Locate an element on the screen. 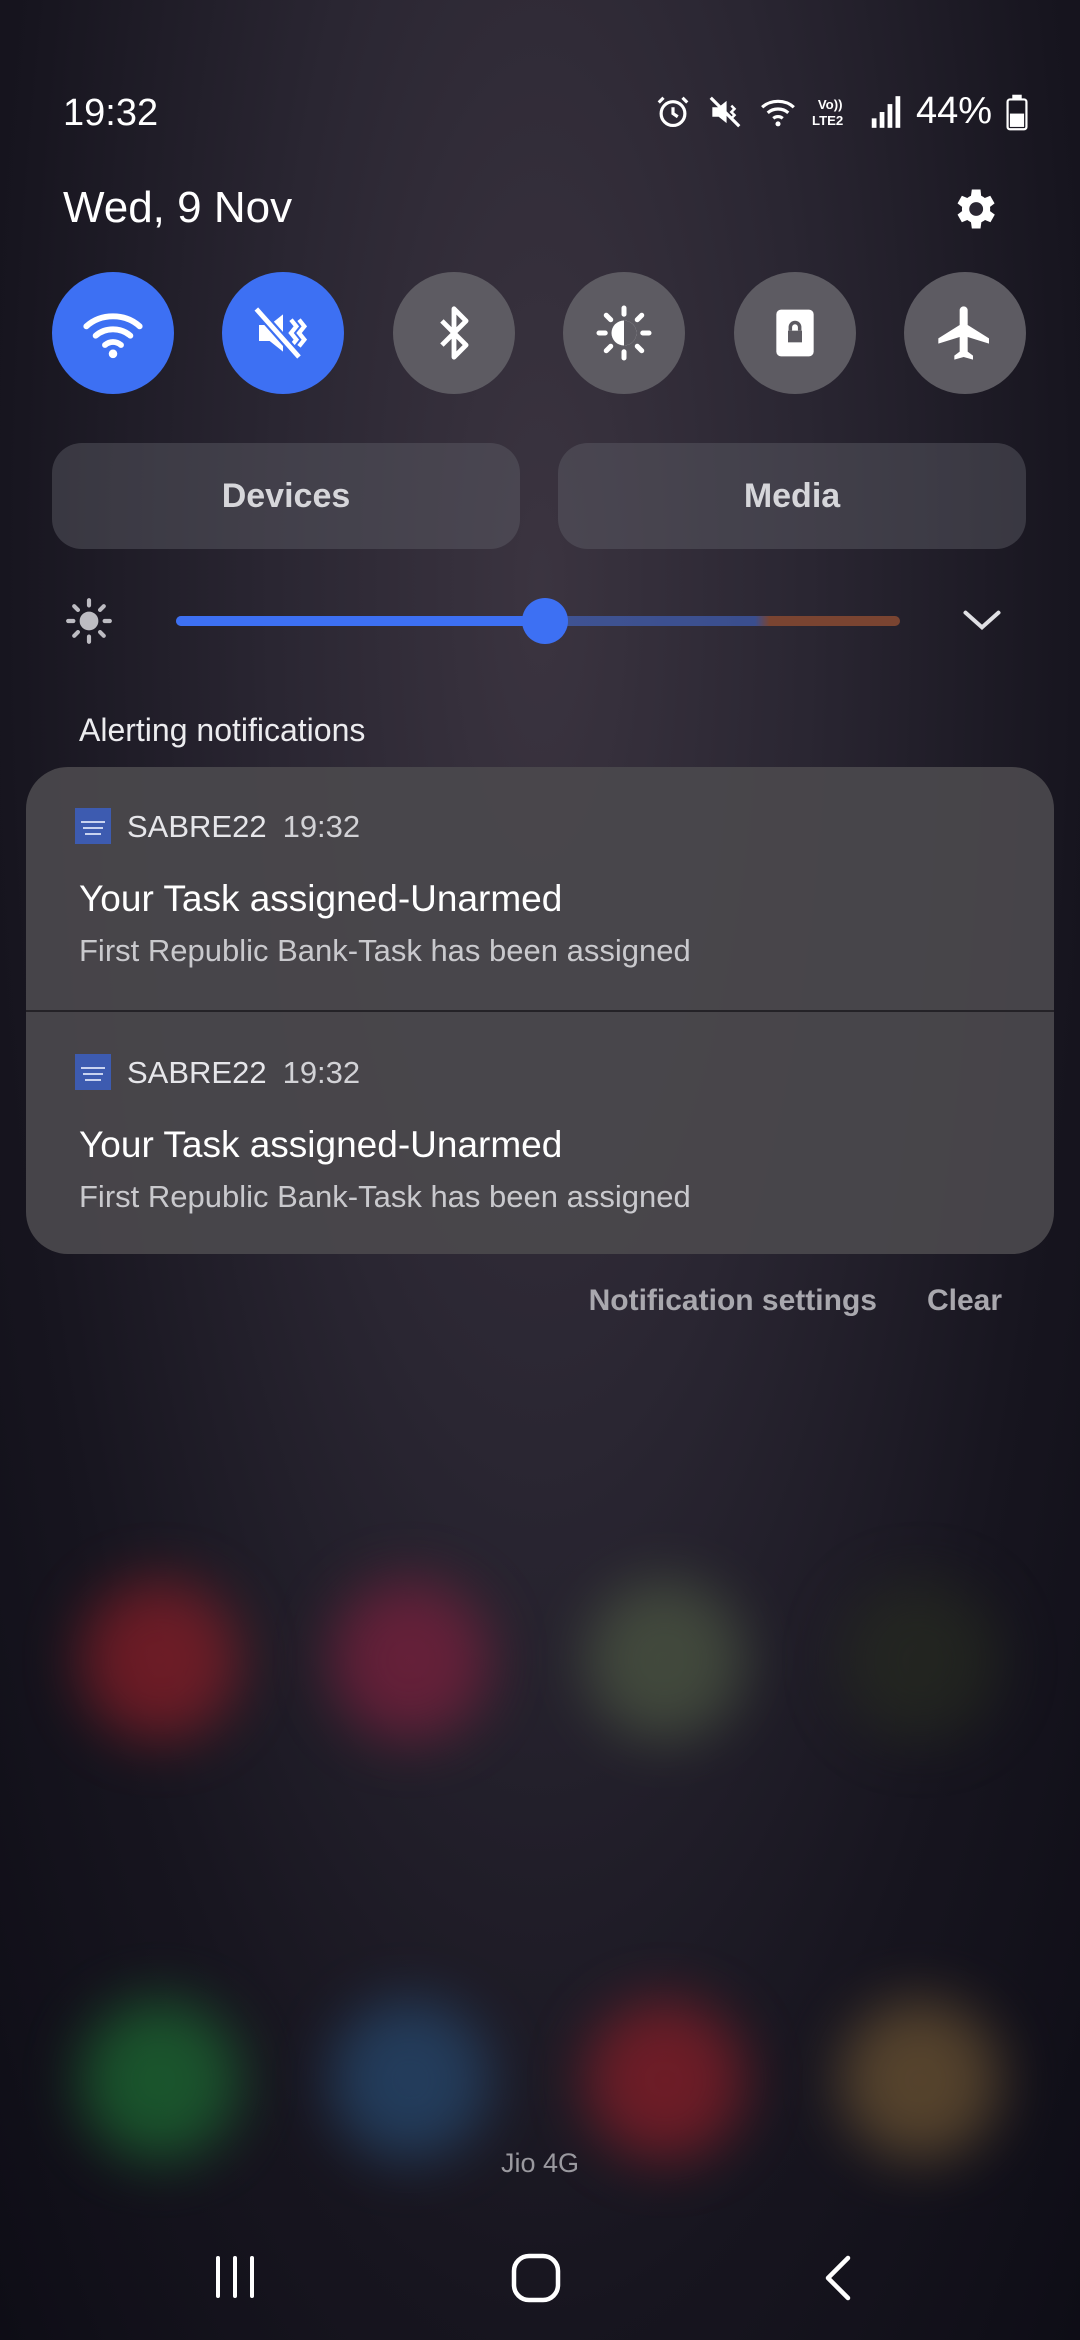 The image size is (1080, 2340). alerting-notifications-label: Alerting notifications is located at coordinates (222, 730).